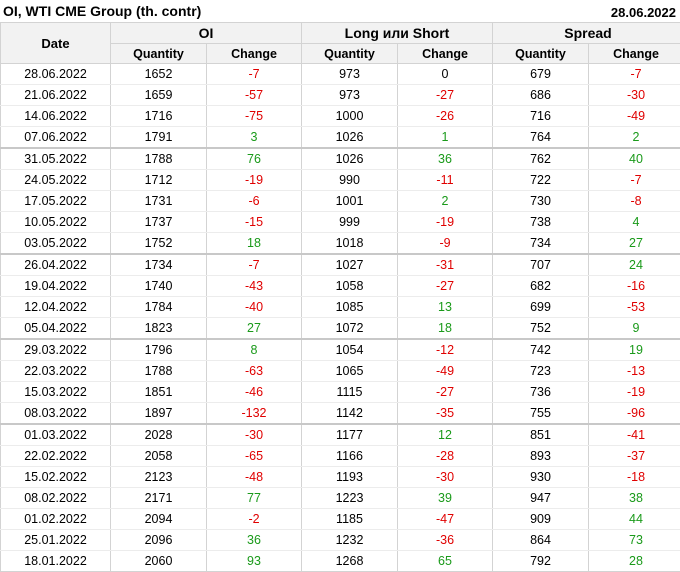 The image size is (680, 572). I want to click on oi-quantity-cell: 1823, so click(159, 329).